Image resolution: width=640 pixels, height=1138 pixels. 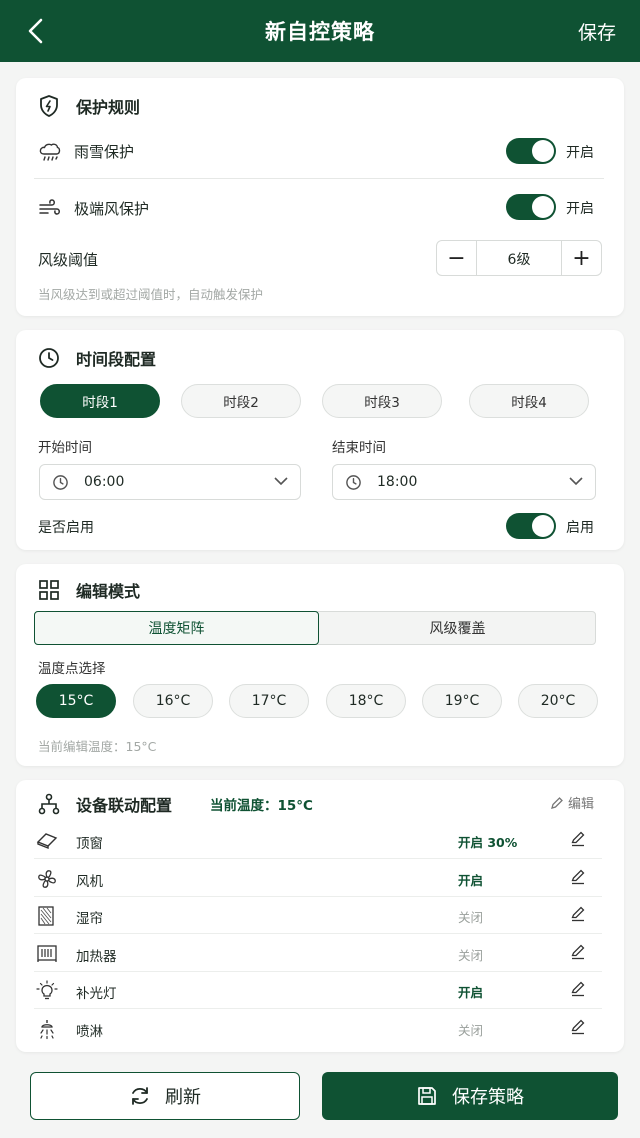 I want to click on start-time-label: 开始时间, so click(x=65, y=448).